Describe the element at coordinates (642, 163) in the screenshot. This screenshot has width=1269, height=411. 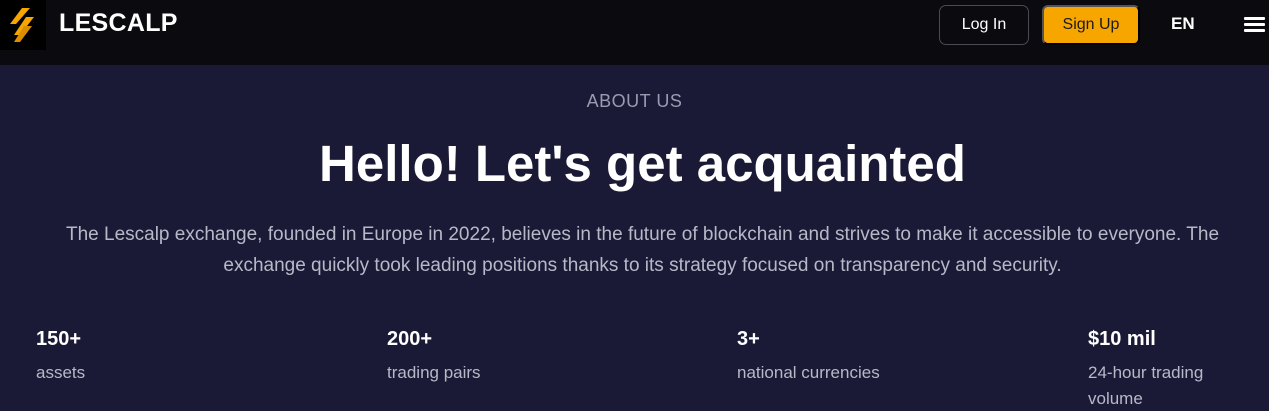
I see `page-title: Hello! Let's get acquainted` at that location.